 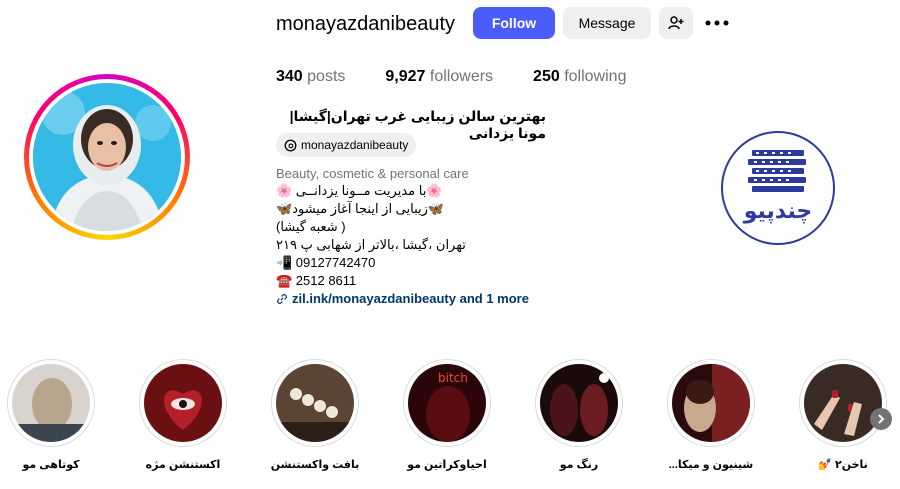 What do you see at coordinates (360, 208) in the screenshot?
I see `bio-line: 🦋زیبایی از اینجا آغاز میشود🦋` at bounding box center [360, 208].